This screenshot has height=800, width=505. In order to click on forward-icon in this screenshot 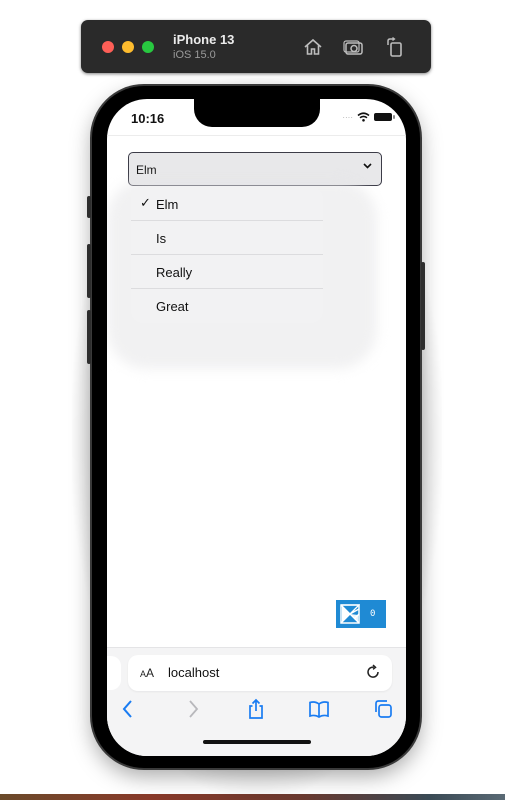, I will do `click(194, 709)`.